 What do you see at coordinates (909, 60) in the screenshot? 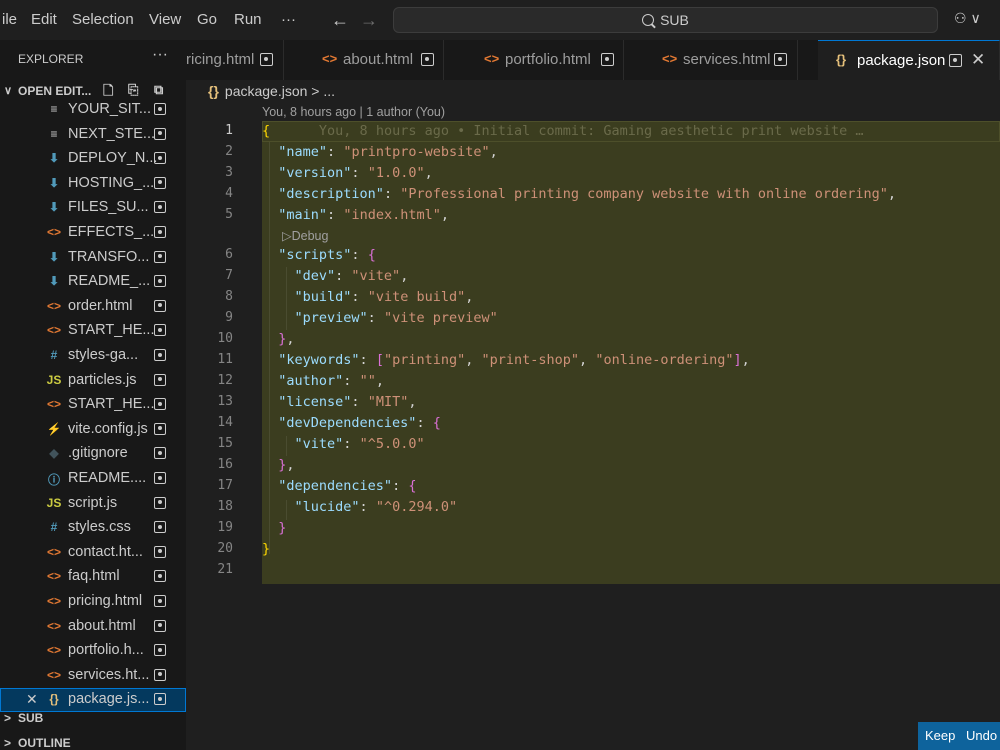
I see `tab-package-json: {} package.json ✕` at bounding box center [909, 60].